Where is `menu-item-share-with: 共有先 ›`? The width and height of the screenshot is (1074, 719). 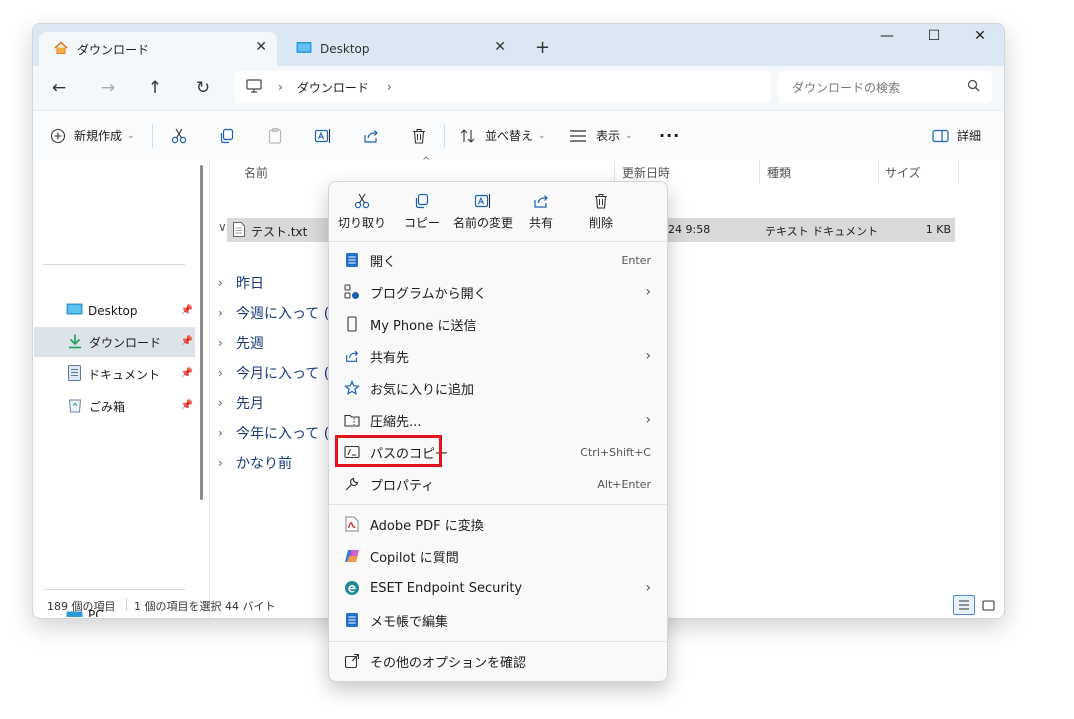
menu-item-share-with: 共有先 › is located at coordinates (498, 356).